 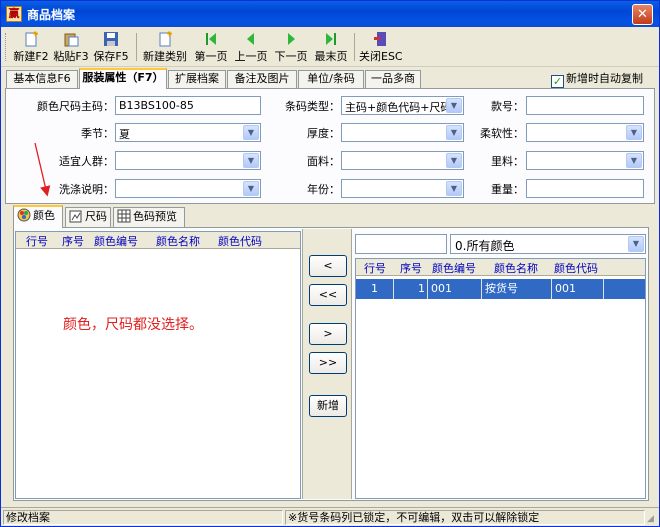 I want to click on prev-page-button: 上一页, so click(x=251, y=47).